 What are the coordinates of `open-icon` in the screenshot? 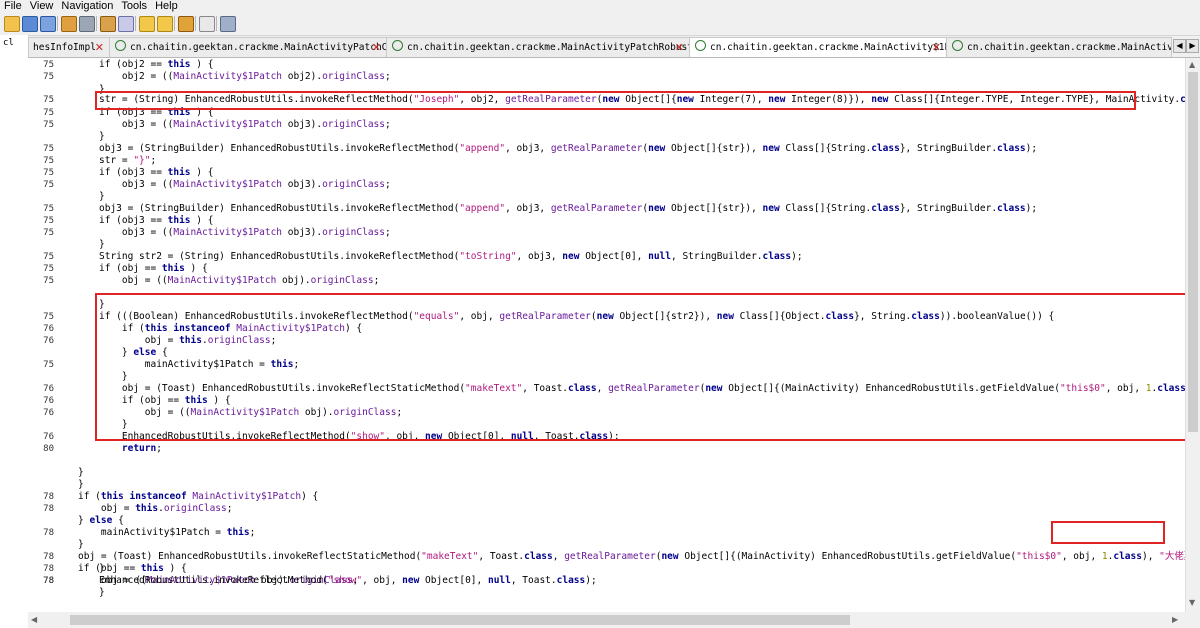 It's located at (12, 24).